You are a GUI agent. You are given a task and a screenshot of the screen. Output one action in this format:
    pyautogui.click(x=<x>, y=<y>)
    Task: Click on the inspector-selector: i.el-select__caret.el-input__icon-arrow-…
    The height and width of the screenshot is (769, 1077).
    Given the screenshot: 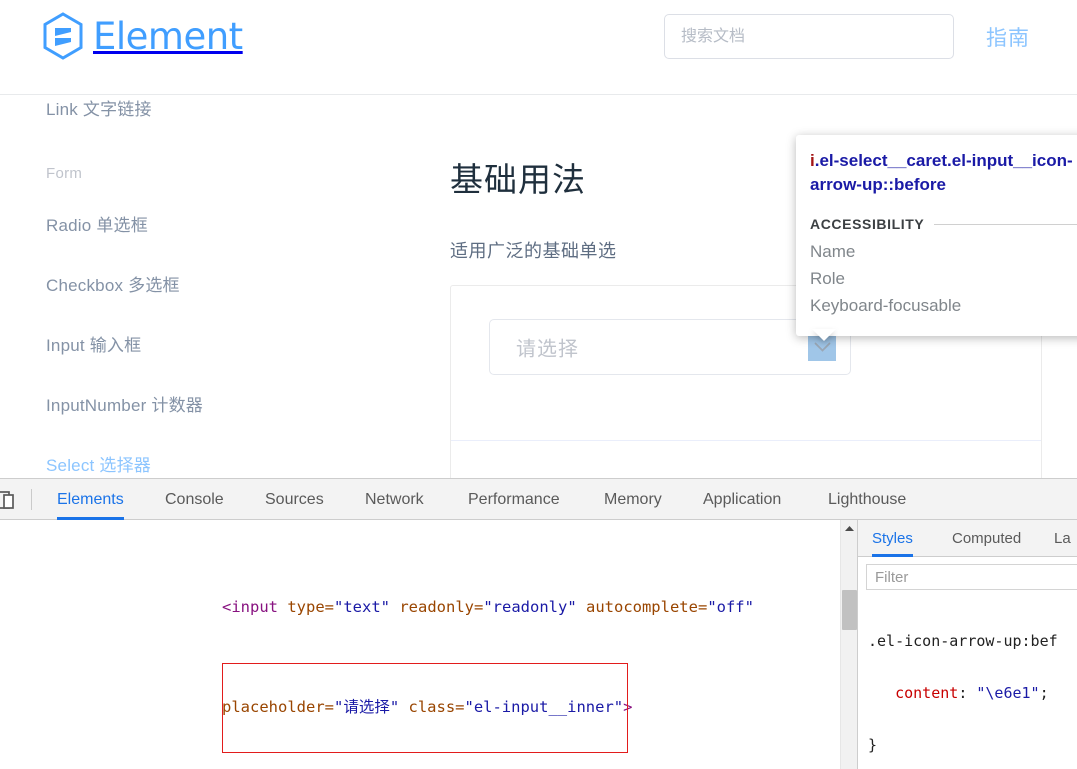 What is the action you would take?
    pyautogui.click(x=943, y=173)
    